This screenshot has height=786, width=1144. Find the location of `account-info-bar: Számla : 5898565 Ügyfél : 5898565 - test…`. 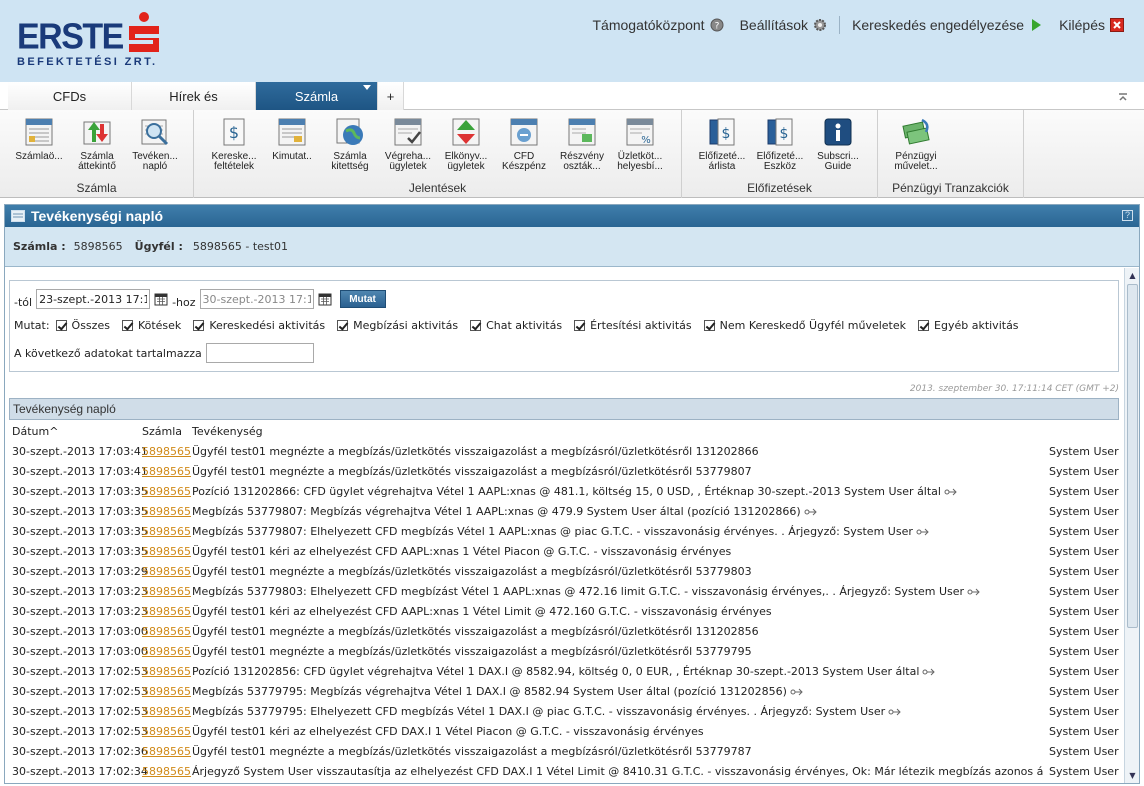

account-info-bar: Számla : 5898565 Ügyfél : 5898565 - test… is located at coordinates (572, 247).